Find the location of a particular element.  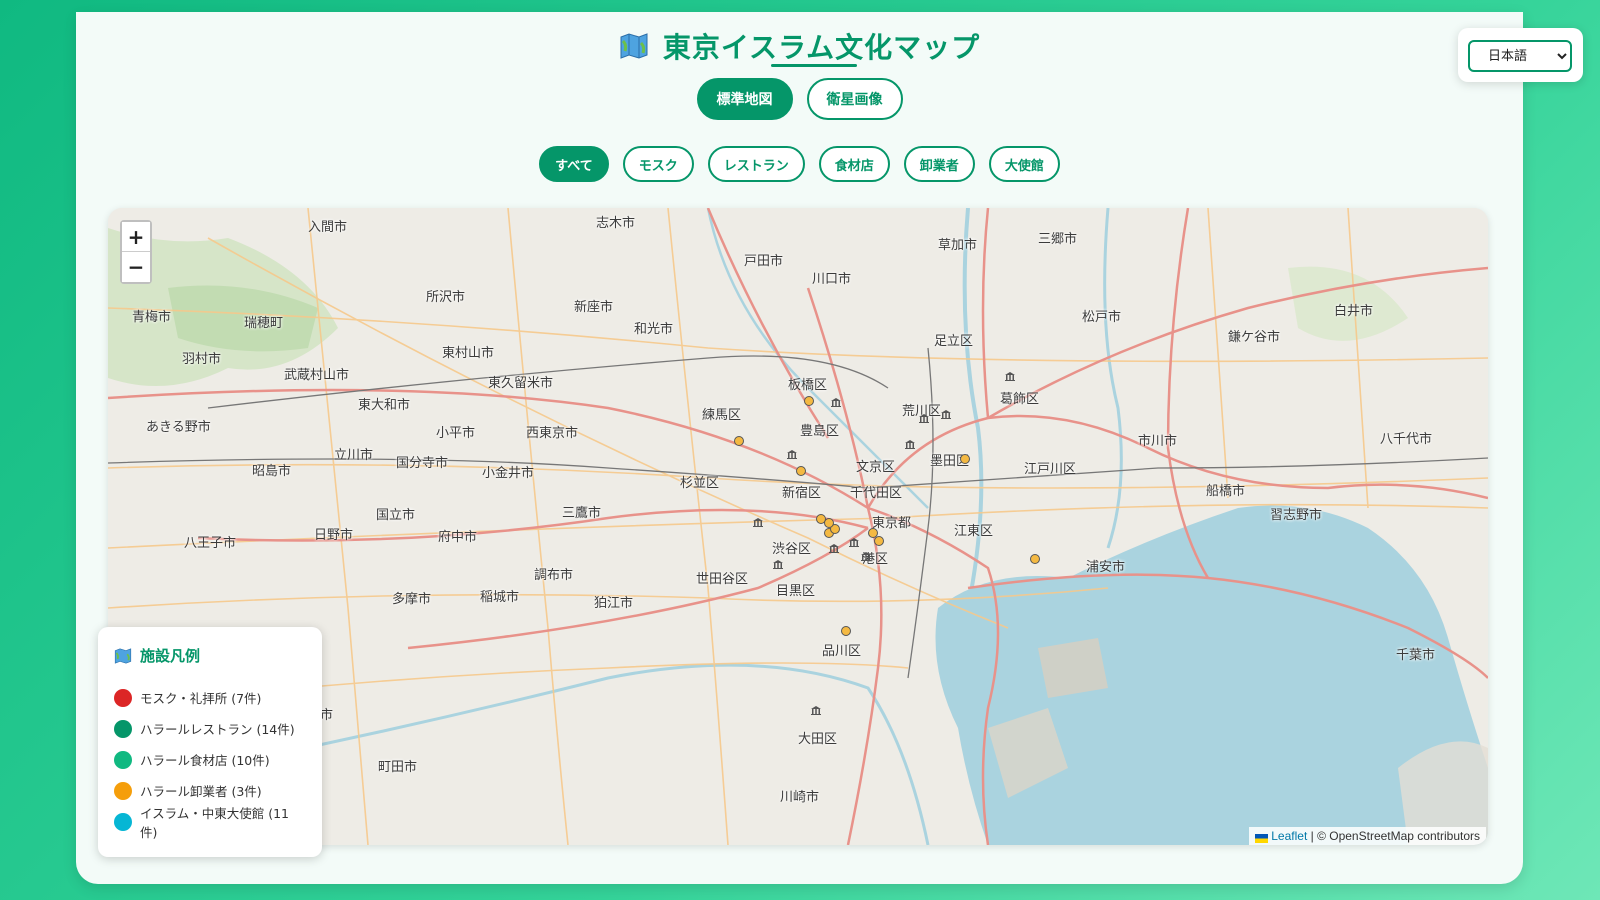

map-place-label: 昭島市 is located at coordinates (272, 471).